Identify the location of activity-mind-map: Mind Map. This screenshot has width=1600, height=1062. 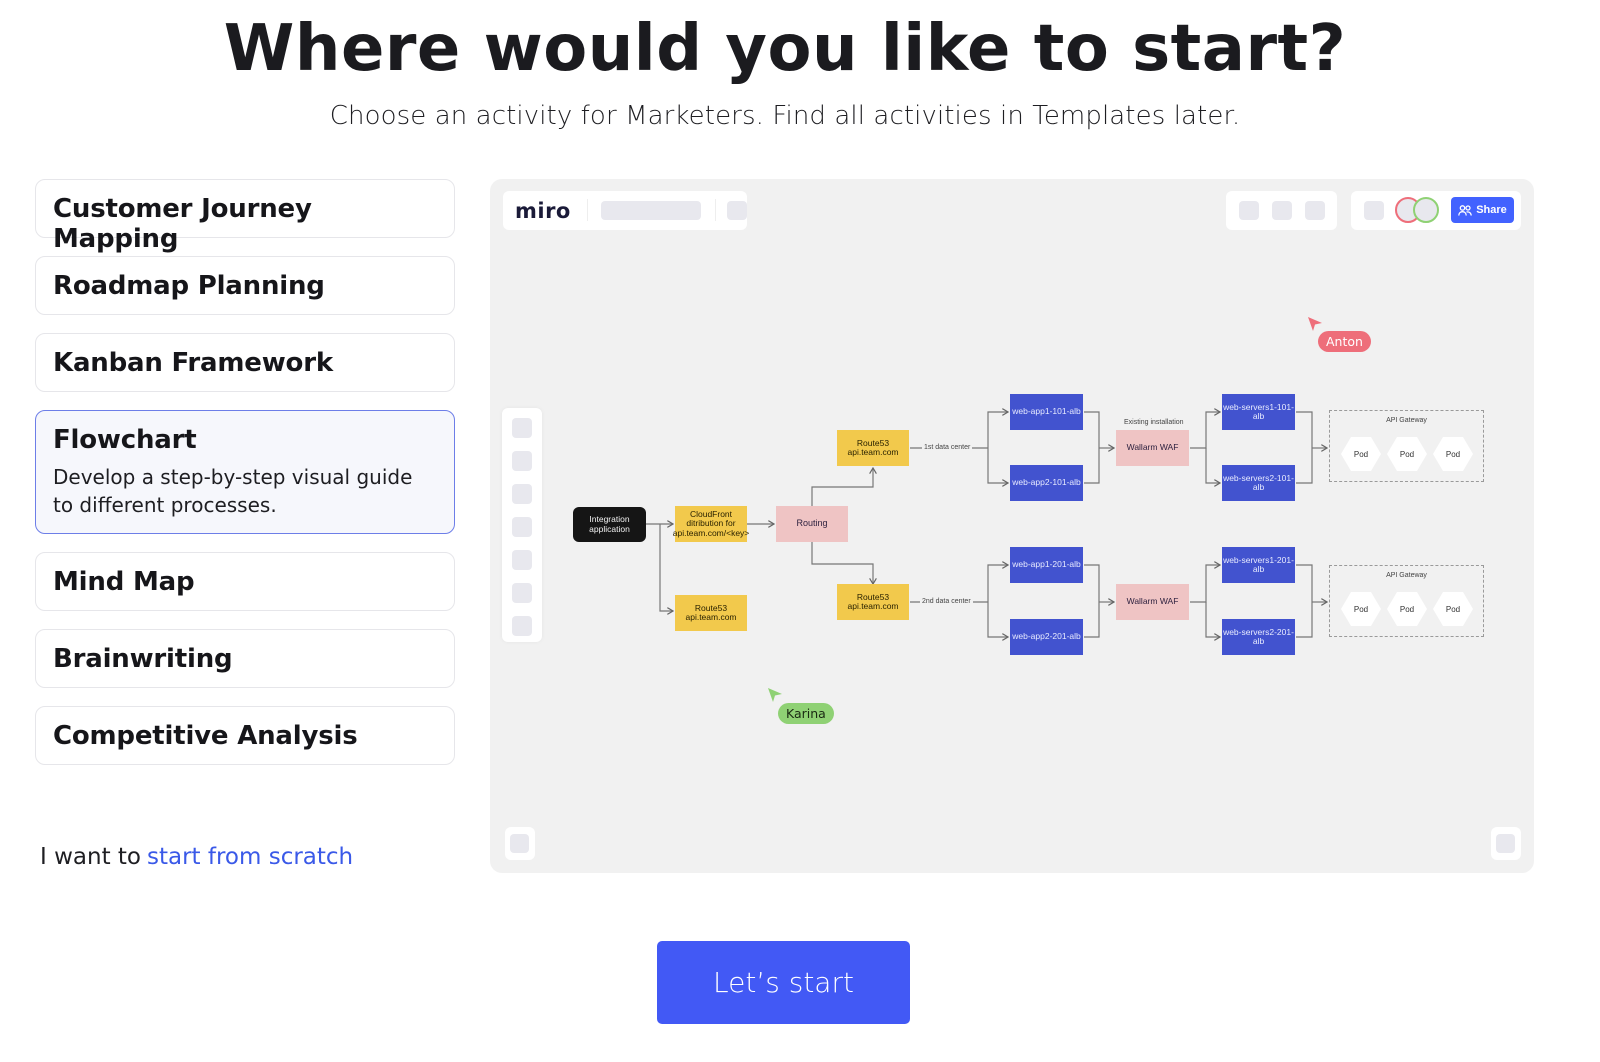
(245, 581).